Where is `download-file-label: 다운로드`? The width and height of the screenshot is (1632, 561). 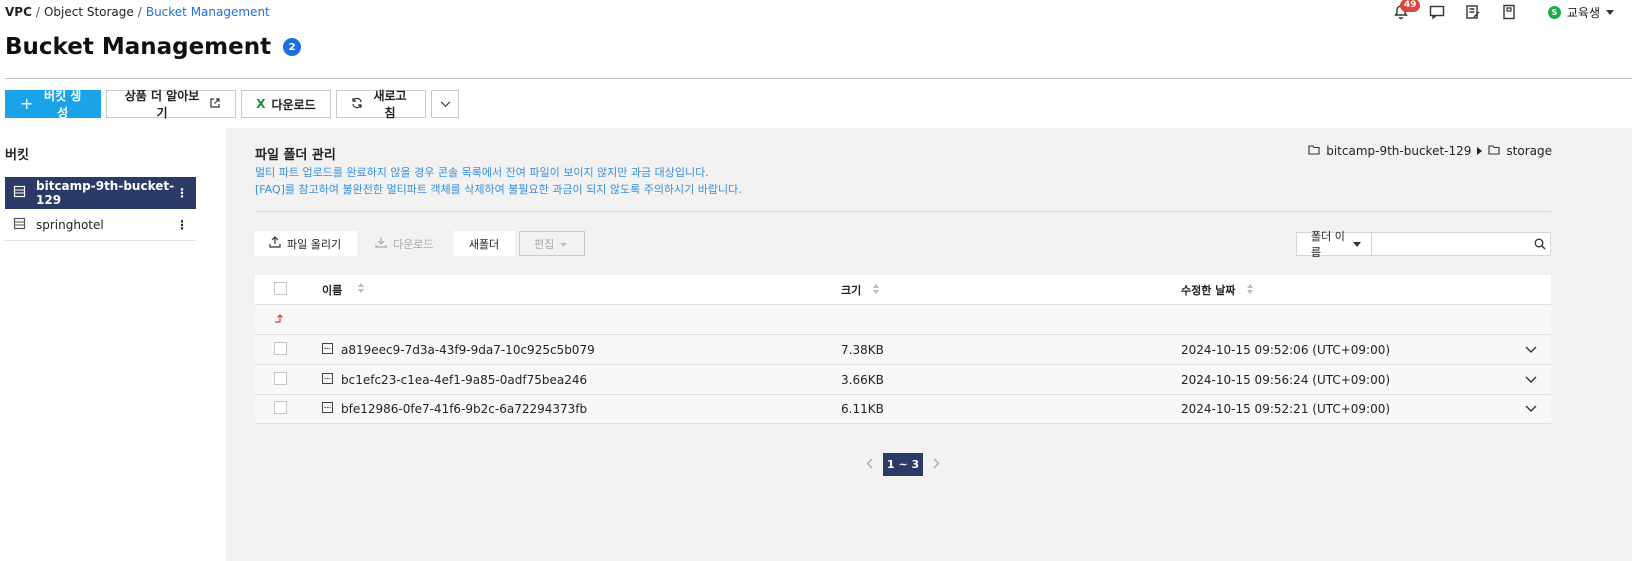 download-file-label: 다운로드 is located at coordinates (413, 244).